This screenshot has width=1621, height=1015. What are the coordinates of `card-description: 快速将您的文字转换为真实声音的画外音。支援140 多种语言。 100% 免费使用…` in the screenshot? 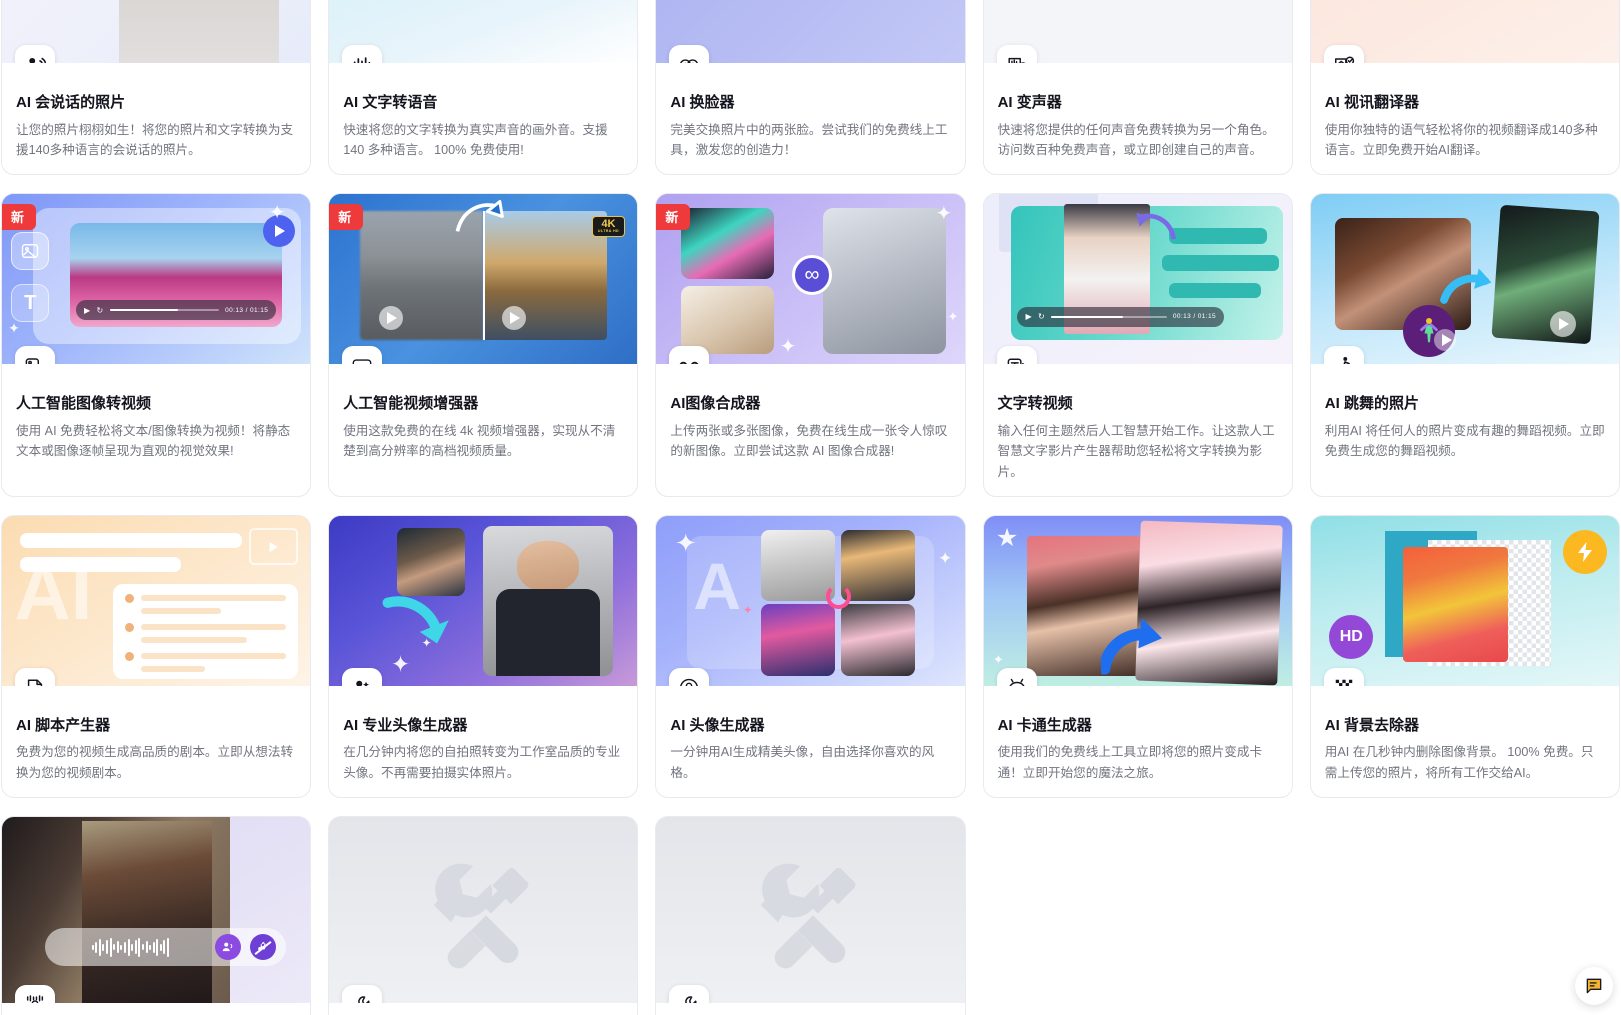 It's located at (475, 139).